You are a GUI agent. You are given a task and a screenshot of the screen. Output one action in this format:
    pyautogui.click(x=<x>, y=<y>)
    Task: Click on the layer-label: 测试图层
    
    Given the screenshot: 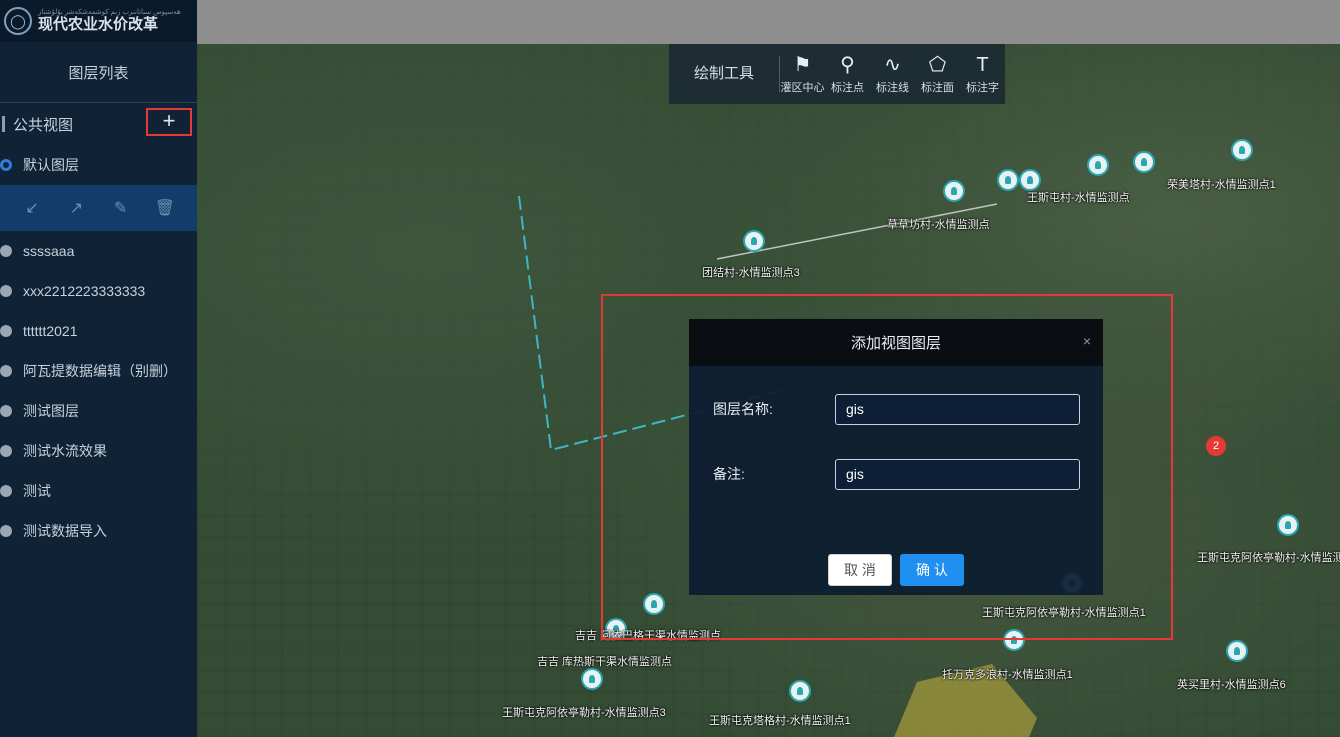 What is the action you would take?
    pyautogui.click(x=51, y=411)
    